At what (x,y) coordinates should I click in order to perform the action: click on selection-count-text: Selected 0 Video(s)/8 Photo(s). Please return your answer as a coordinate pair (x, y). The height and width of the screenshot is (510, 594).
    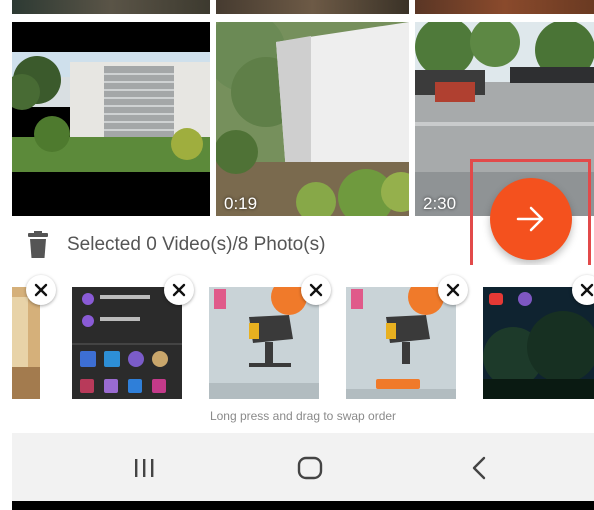
    Looking at the image, I should click on (196, 244).